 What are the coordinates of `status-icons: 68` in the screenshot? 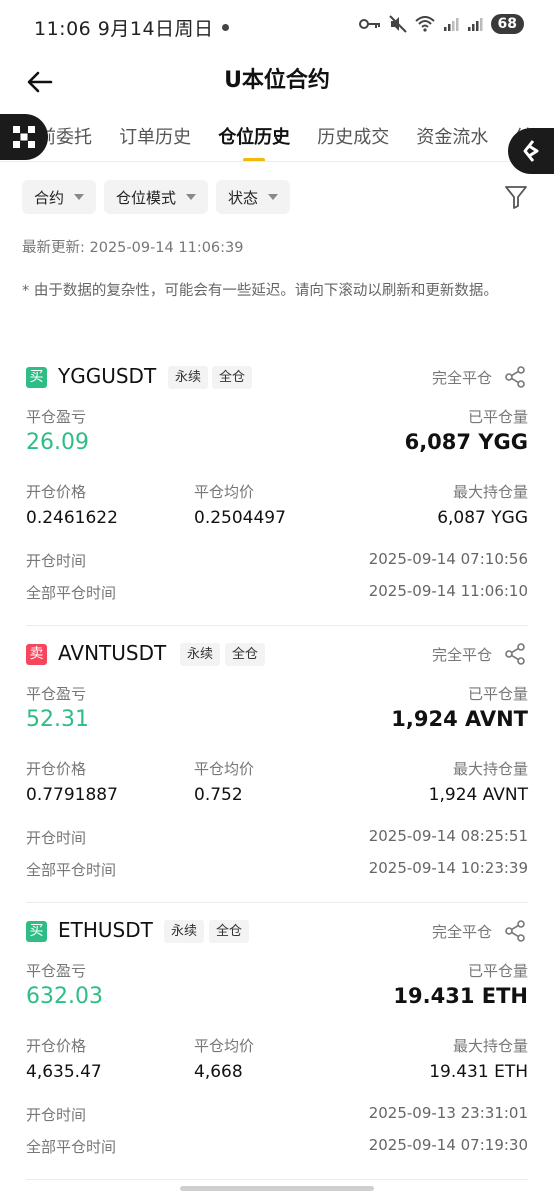 It's located at (441, 24).